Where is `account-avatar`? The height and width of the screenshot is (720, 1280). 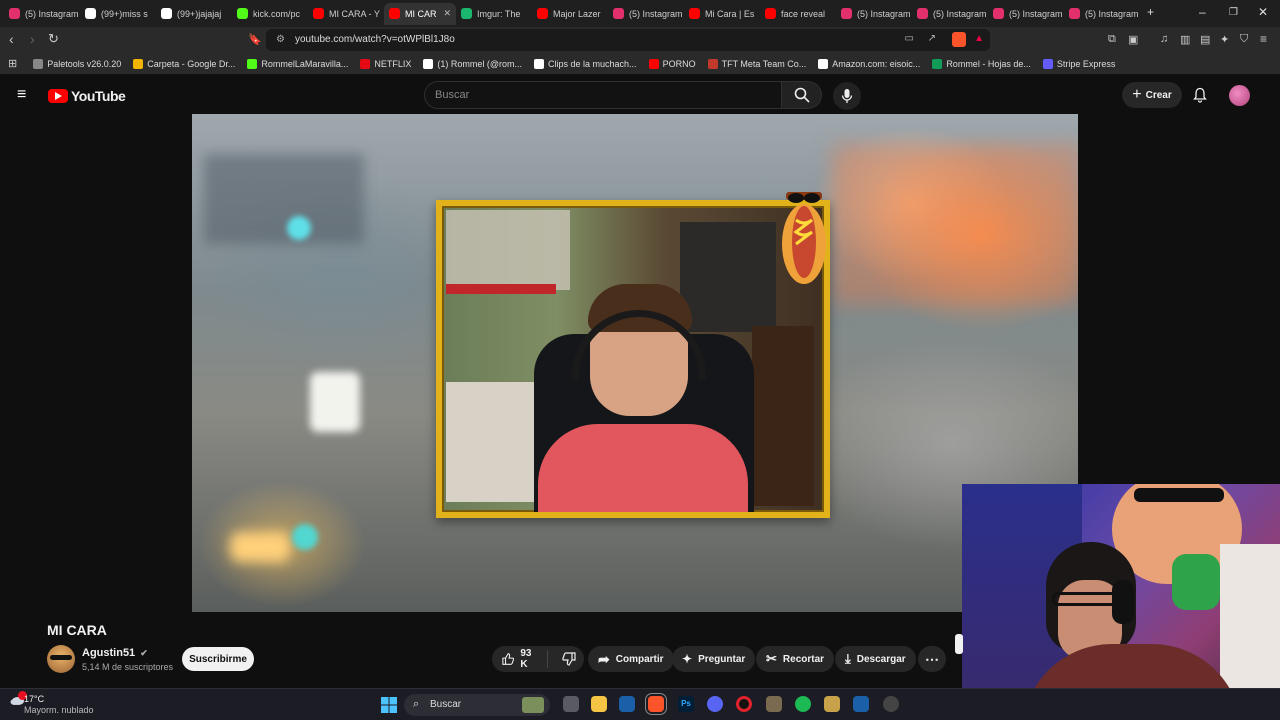 account-avatar is located at coordinates (1239, 95).